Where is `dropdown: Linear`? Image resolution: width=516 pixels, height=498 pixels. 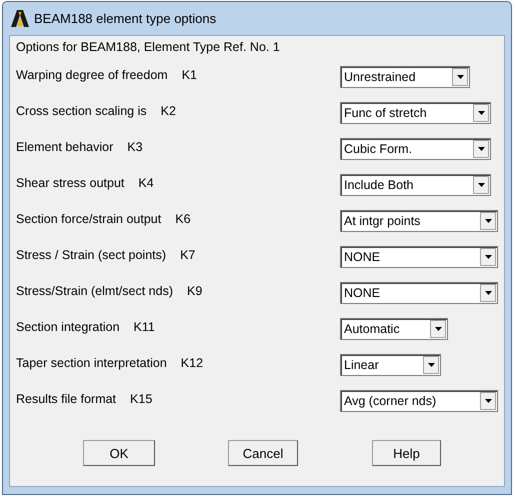 dropdown: Linear is located at coordinates (390, 365).